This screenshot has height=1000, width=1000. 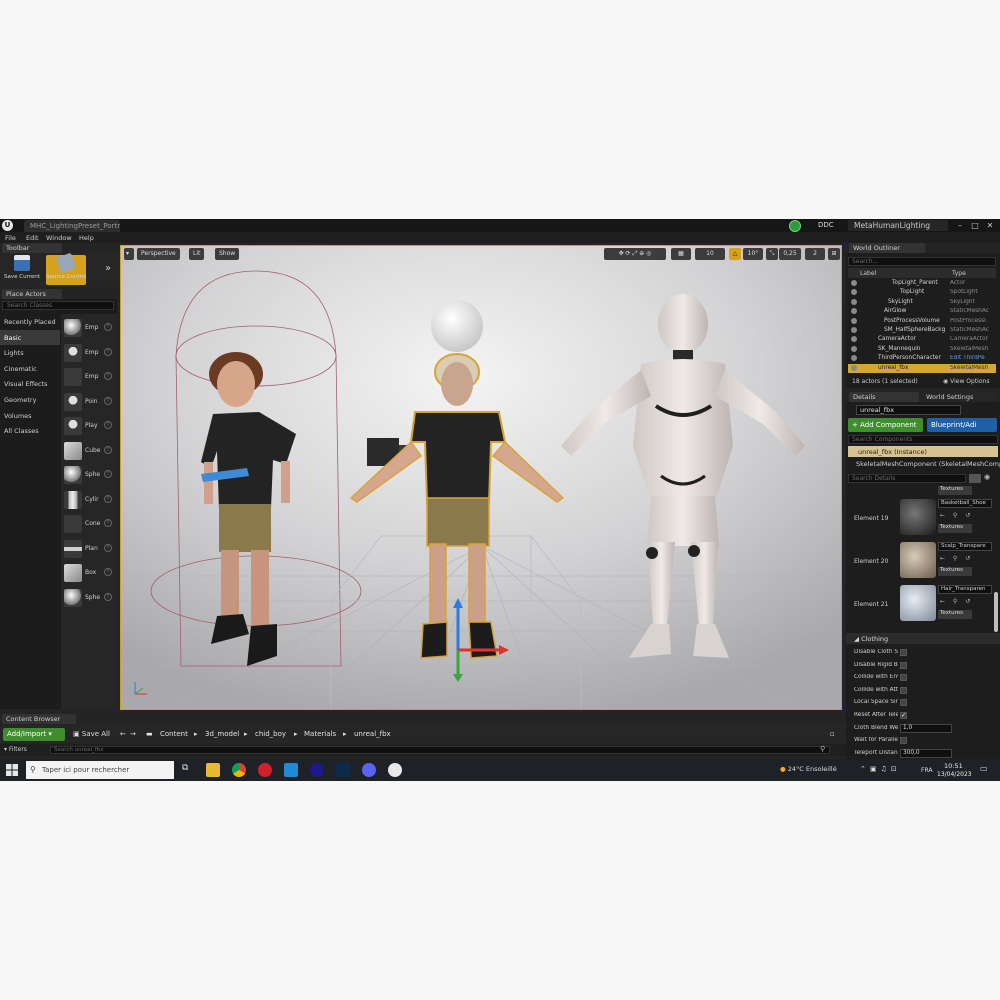 I want to click on place-actor-item: Cube?, so click(x=89, y=452).